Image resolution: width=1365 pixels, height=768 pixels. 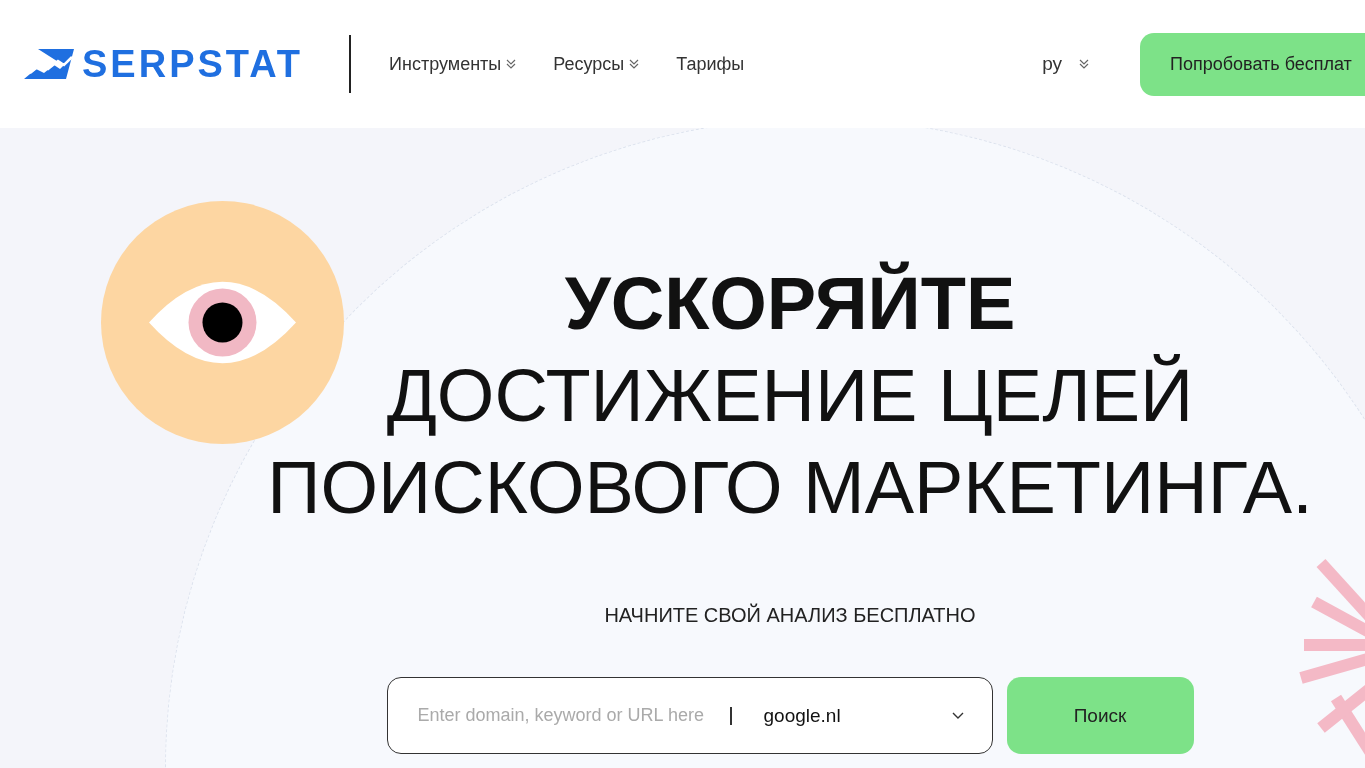 What do you see at coordinates (1066, 64) in the screenshot?
I see `language-selector: ру` at bounding box center [1066, 64].